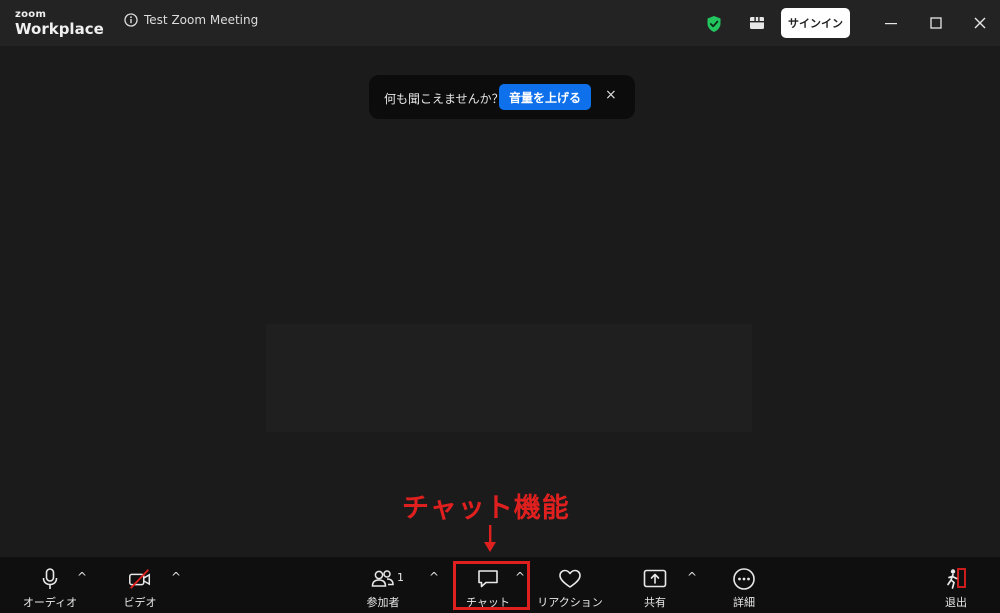  I want to click on participant-video-tile, so click(509, 378).